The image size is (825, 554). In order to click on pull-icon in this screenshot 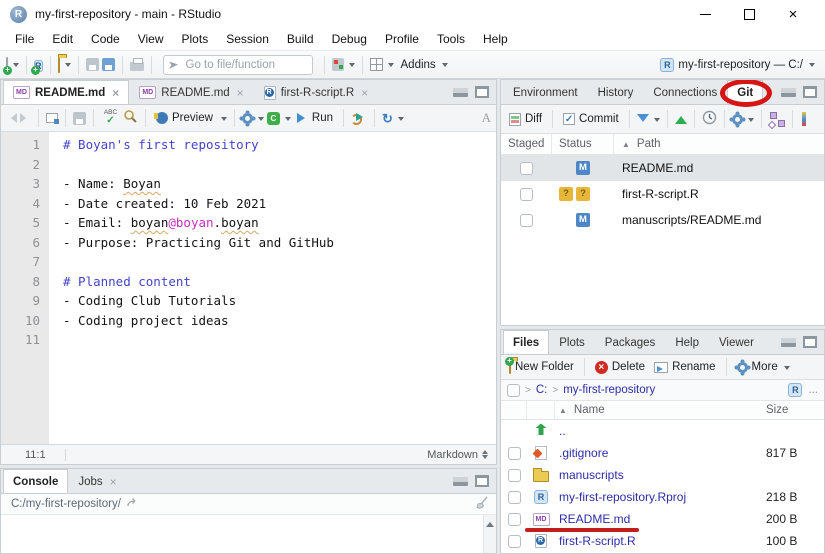, I will do `click(642, 121)`.